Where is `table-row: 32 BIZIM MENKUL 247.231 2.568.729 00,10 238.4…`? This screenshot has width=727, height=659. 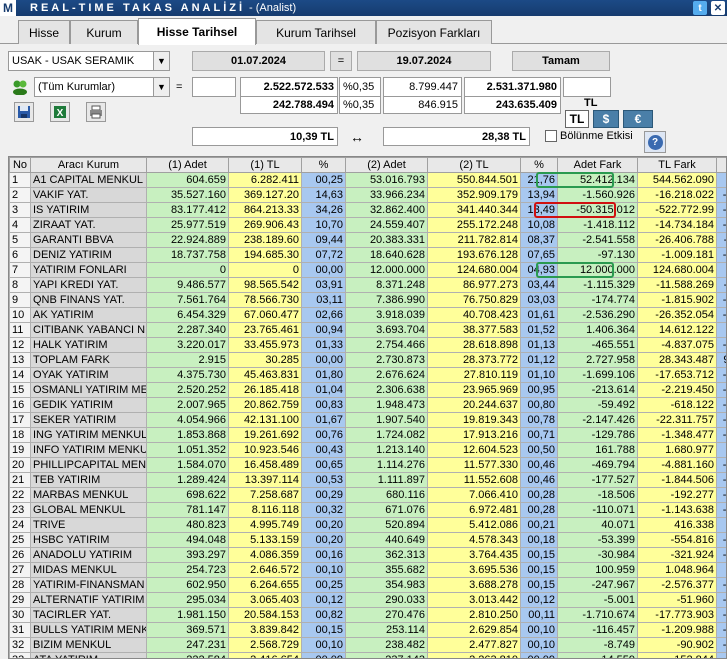 table-row: 32 BIZIM MENKUL 247.231 2.568.729 00,10 238.4… is located at coordinates (367, 645).